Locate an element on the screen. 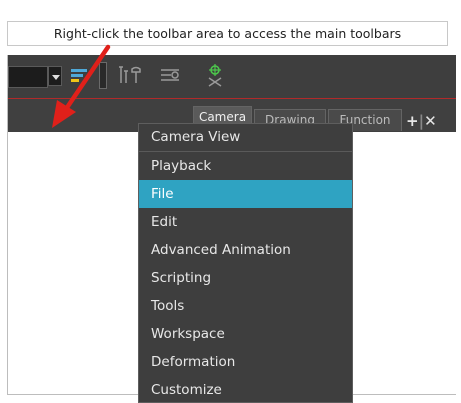 This screenshot has width=461, height=403. menu-item-advanced-animation: Advanced Animation is located at coordinates (245, 250).